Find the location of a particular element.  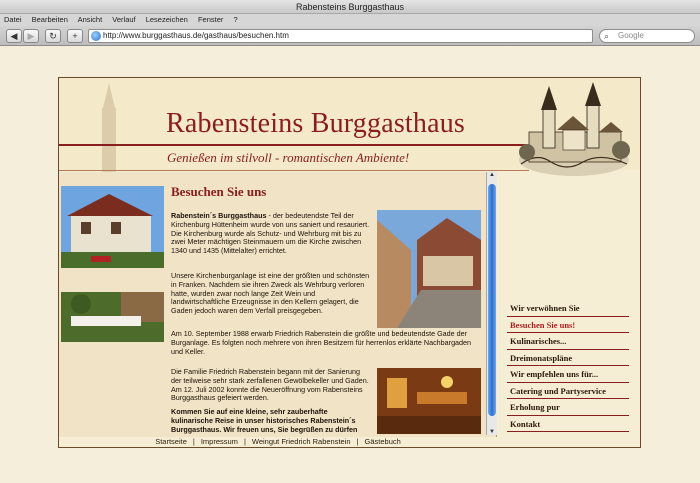

nav-item-dreimonatsplaene: Dreimonatspläne is located at coordinates (568, 358).